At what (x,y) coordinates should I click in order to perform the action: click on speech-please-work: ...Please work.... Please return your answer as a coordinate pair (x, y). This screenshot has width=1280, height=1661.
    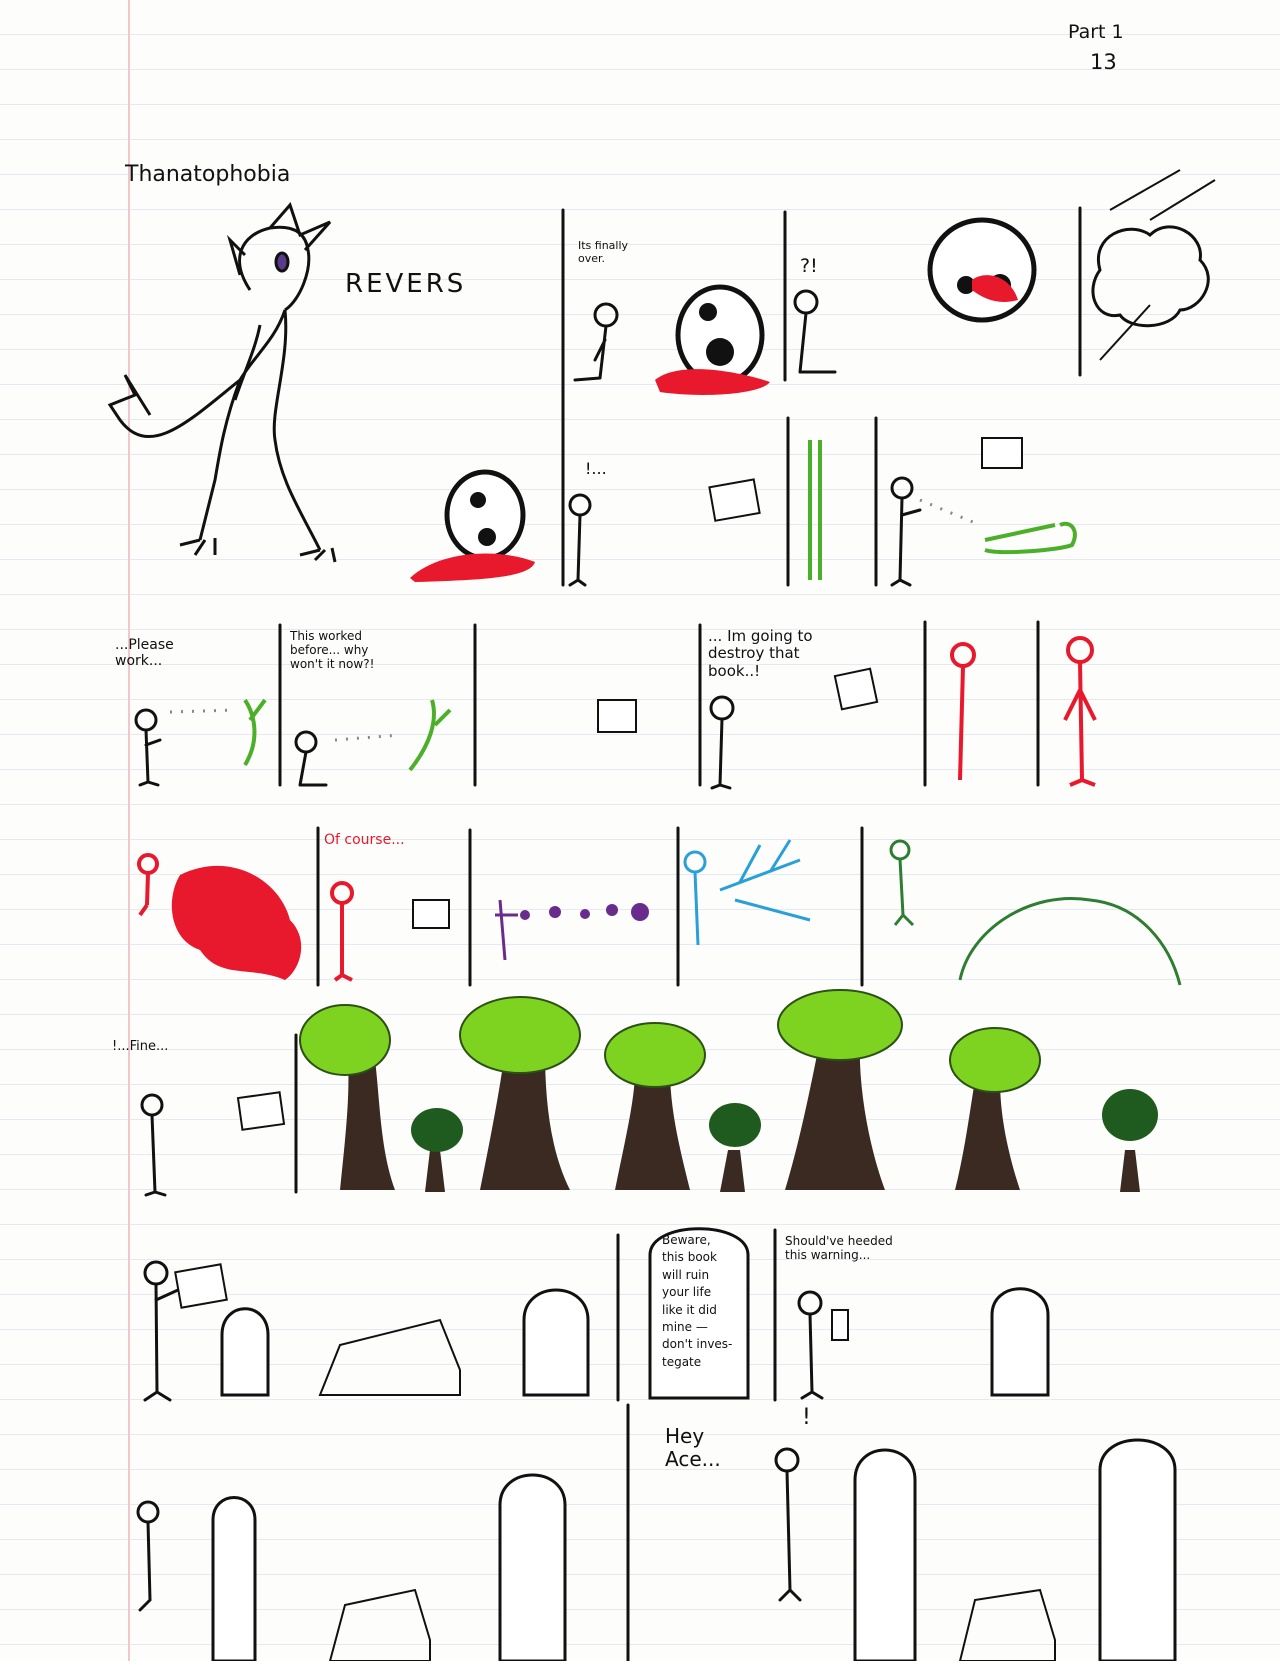
    Looking at the image, I should click on (144, 653).